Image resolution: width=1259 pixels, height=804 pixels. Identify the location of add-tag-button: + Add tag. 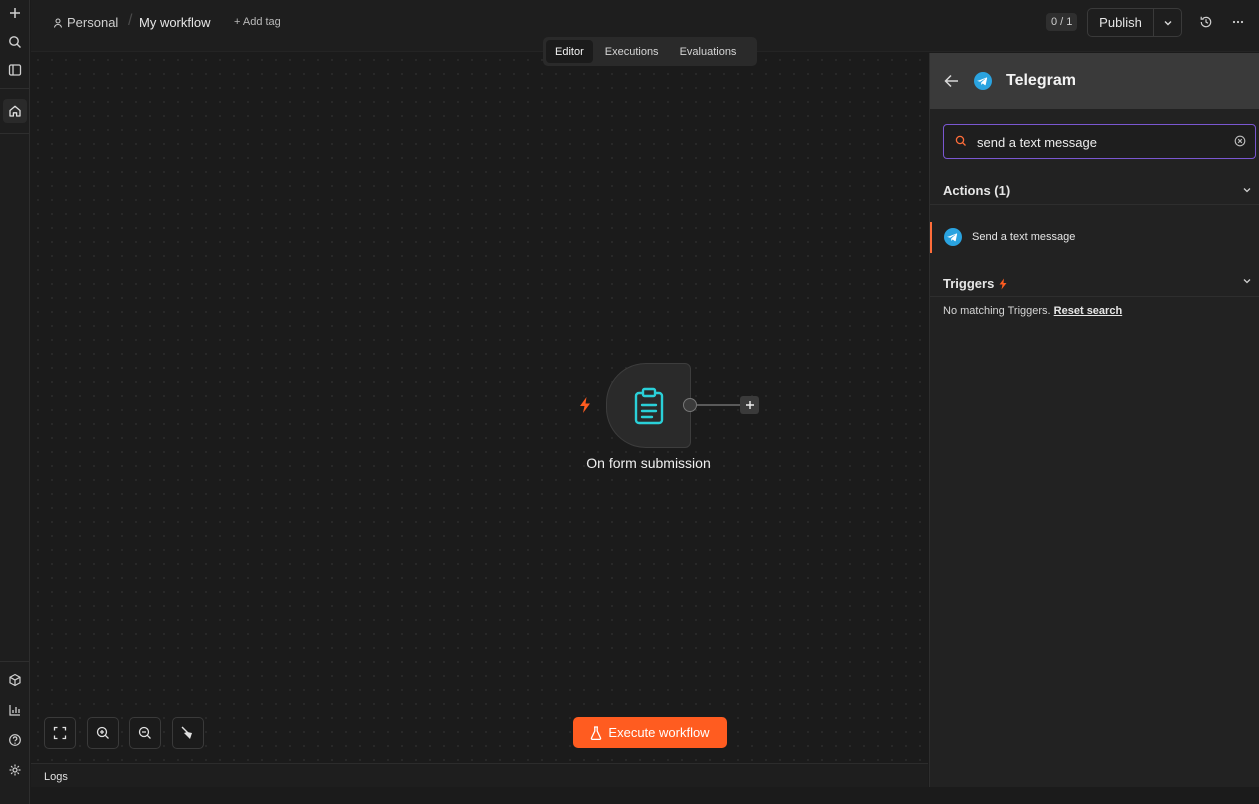
(257, 22).